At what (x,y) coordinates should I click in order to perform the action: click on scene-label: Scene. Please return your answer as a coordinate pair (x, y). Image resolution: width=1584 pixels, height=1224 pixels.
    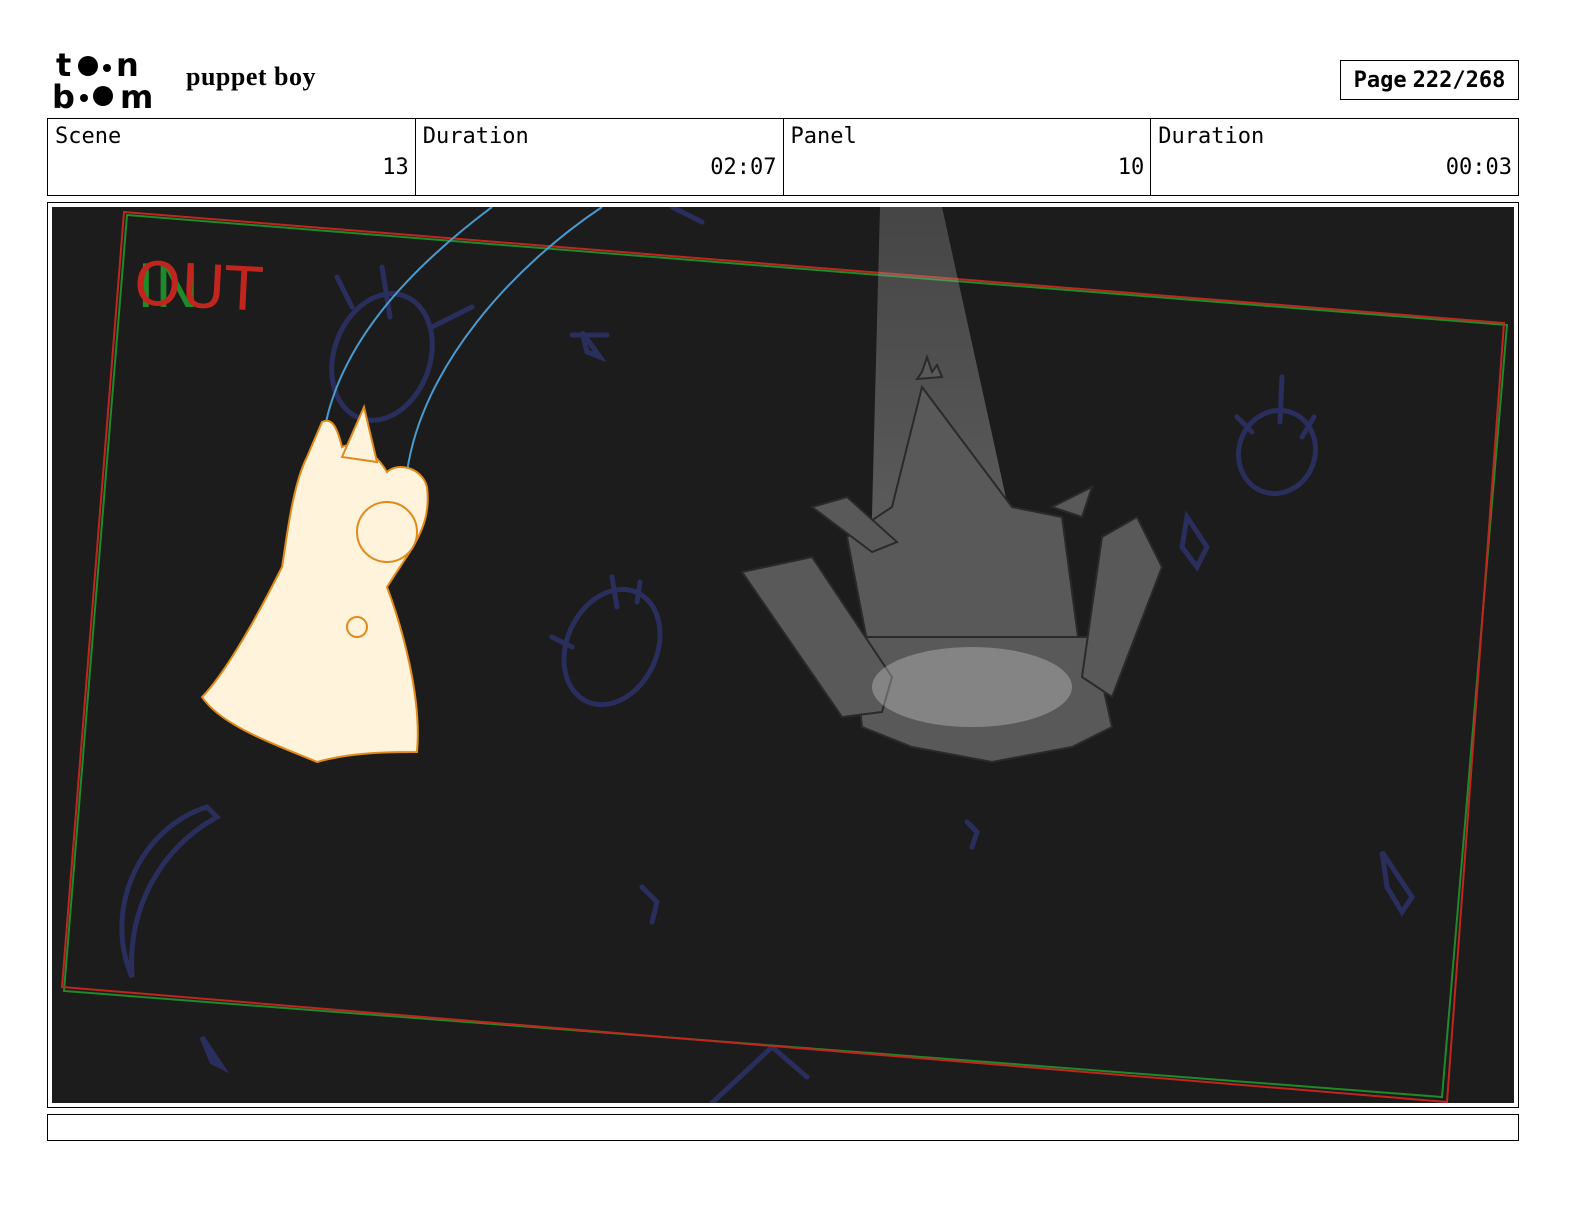
    Looking at the image, I should click on (88, 136).